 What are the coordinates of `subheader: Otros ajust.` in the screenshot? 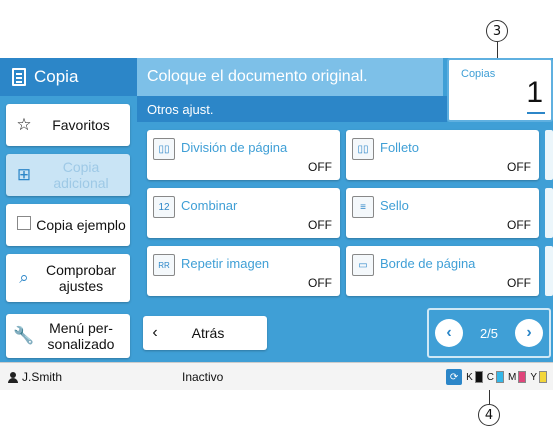 It's located at (292, 109).